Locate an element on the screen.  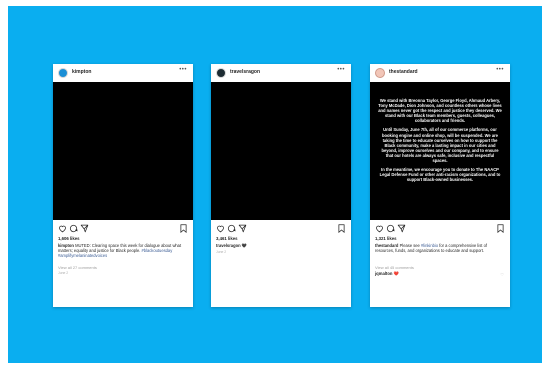
username: thestandard is located at coordinates (403, 72).